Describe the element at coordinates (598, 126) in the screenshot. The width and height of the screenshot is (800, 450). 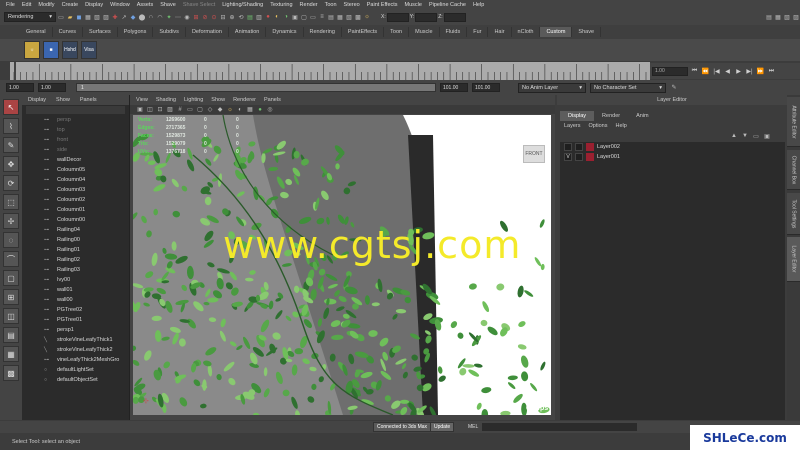
I see `layer-menu-options: Options` at that location.